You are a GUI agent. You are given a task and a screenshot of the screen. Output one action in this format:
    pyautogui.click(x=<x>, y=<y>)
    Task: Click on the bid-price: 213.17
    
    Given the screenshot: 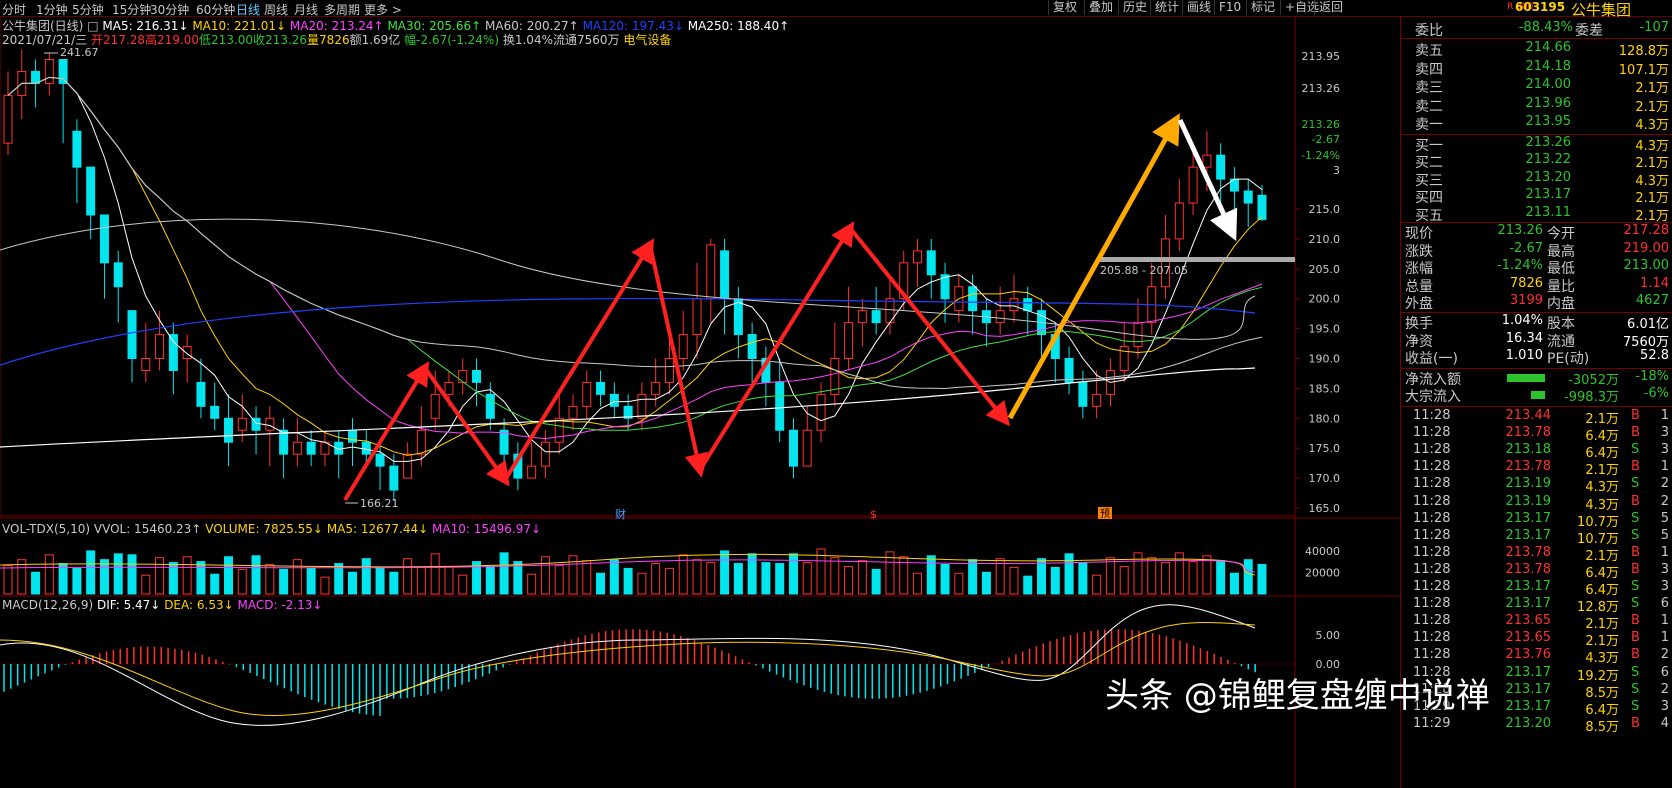 What is the action you would take?
    pyautogui.click(x=1539, y=194)
    